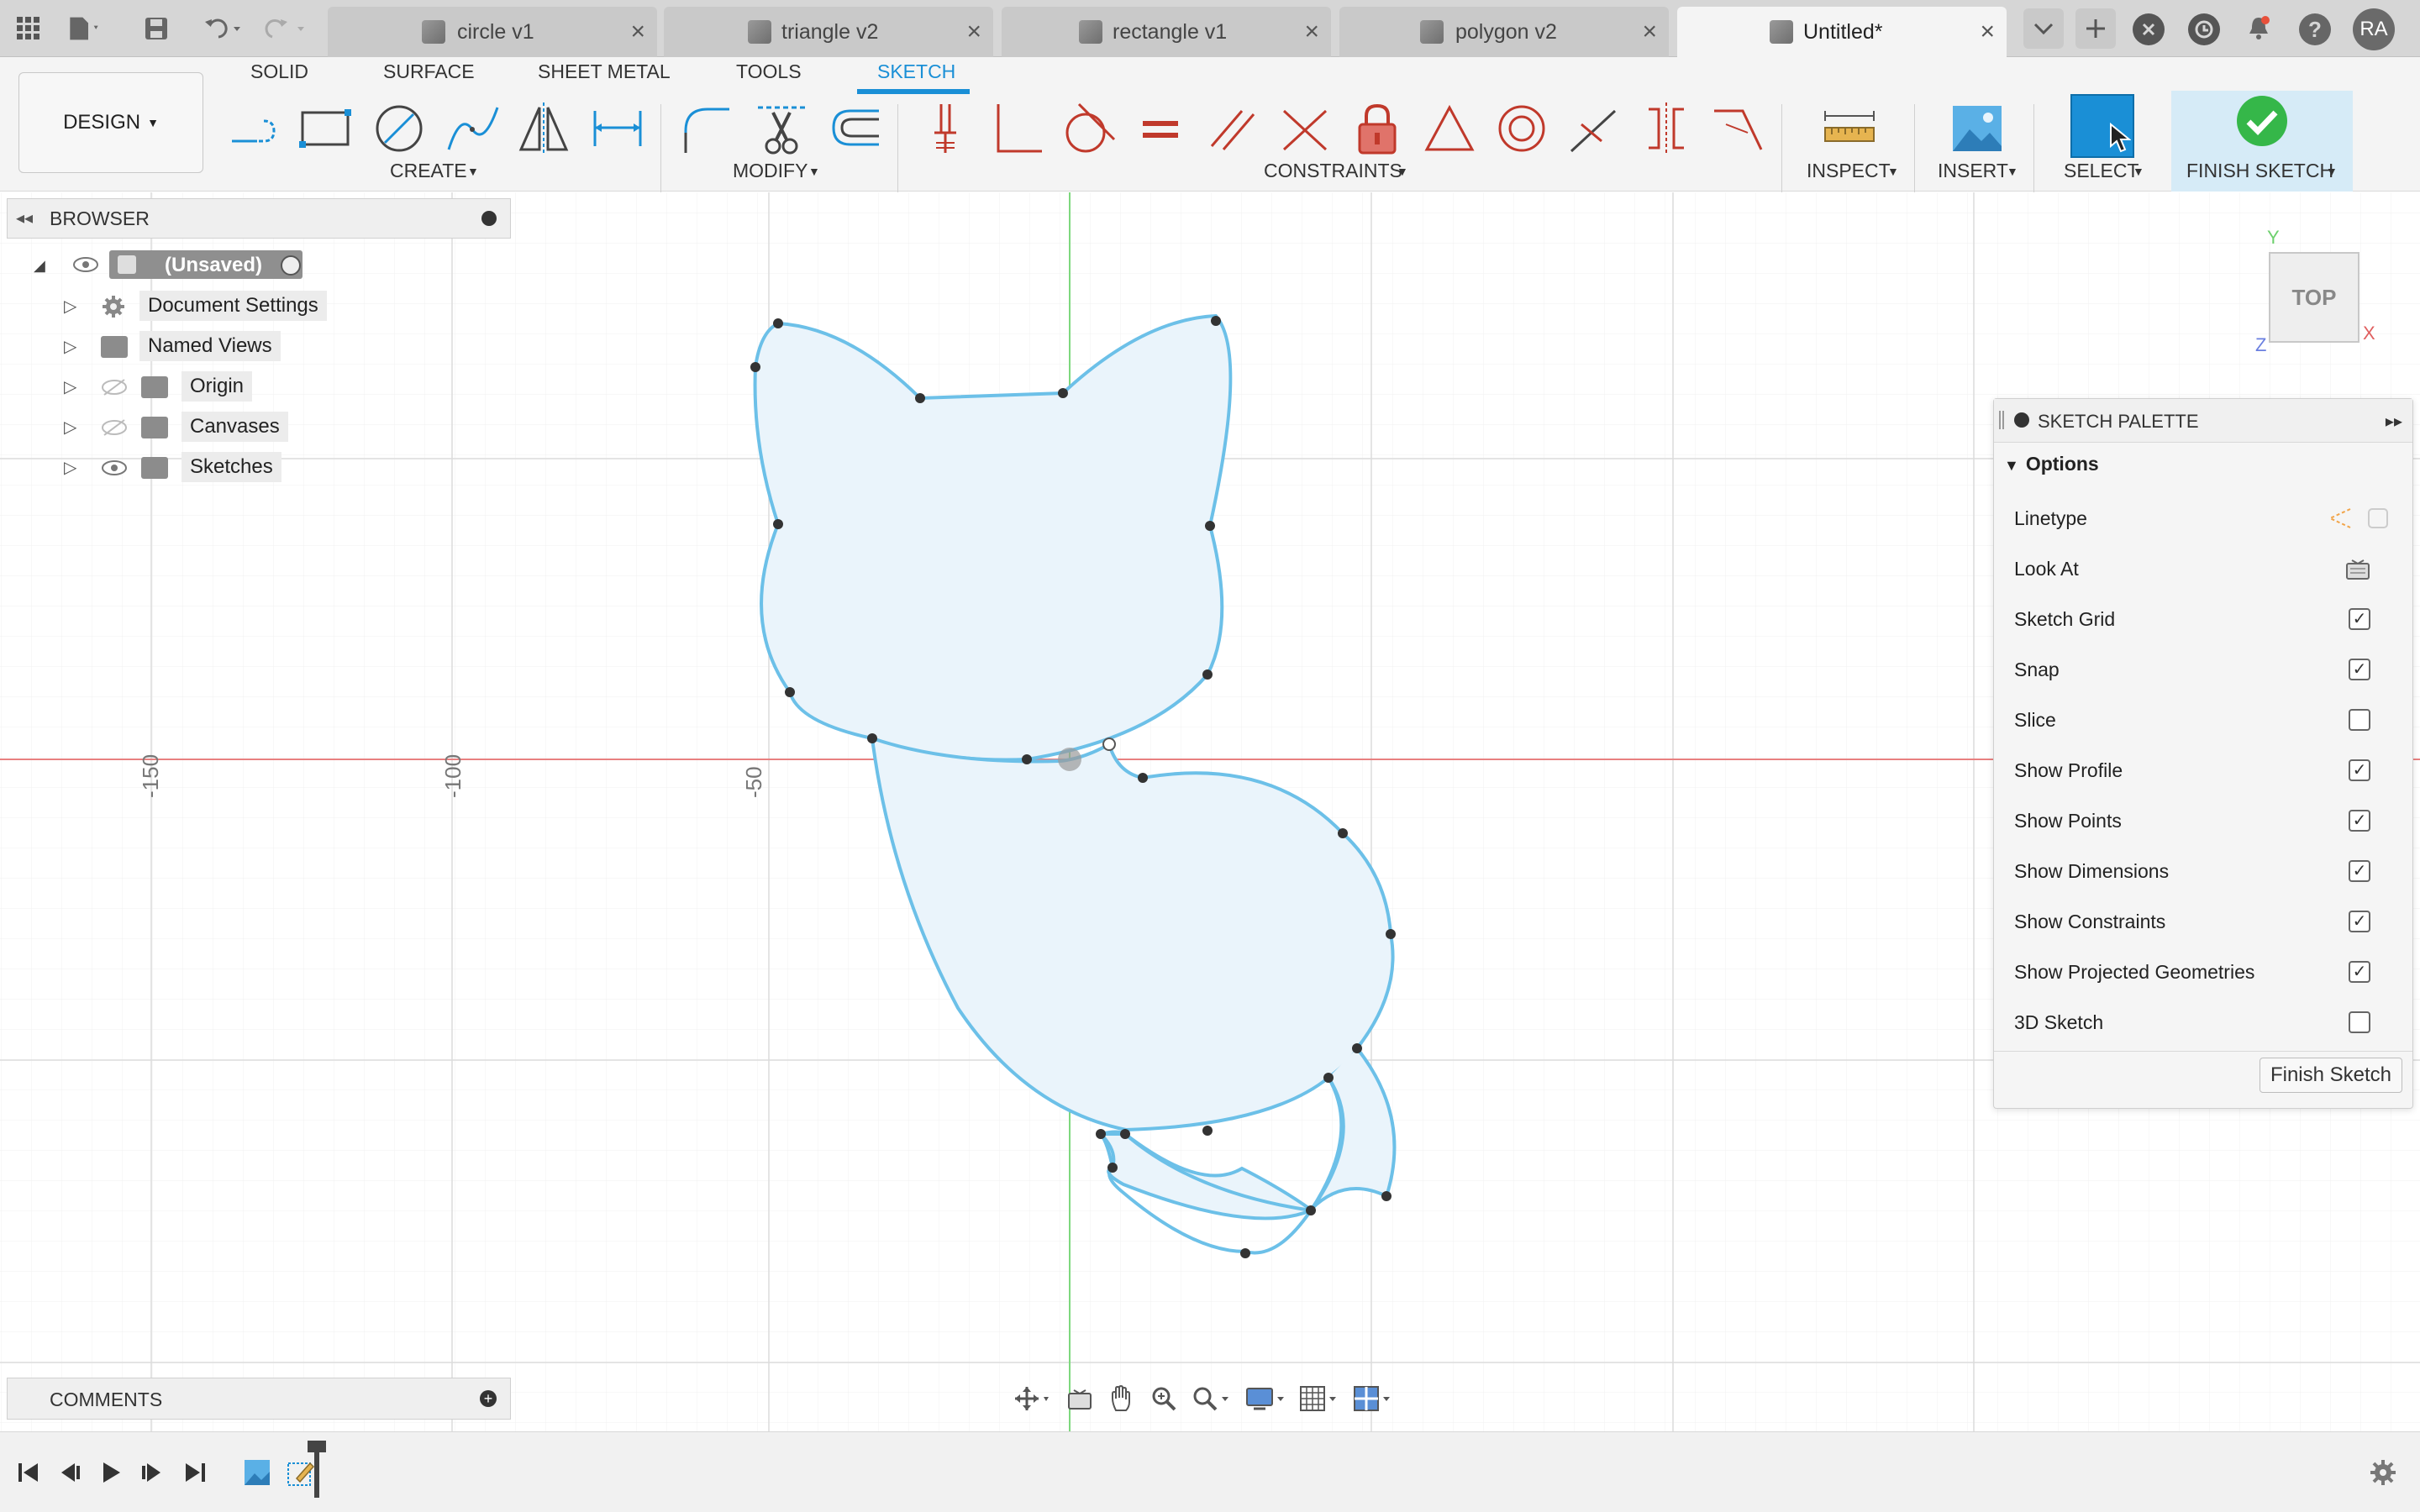 The width and height of the screenshot is (2420, 1512). Describe the element at coordinates (1449, 128) in the screenshot. I see `midpoint-constraint-icon` at that location.